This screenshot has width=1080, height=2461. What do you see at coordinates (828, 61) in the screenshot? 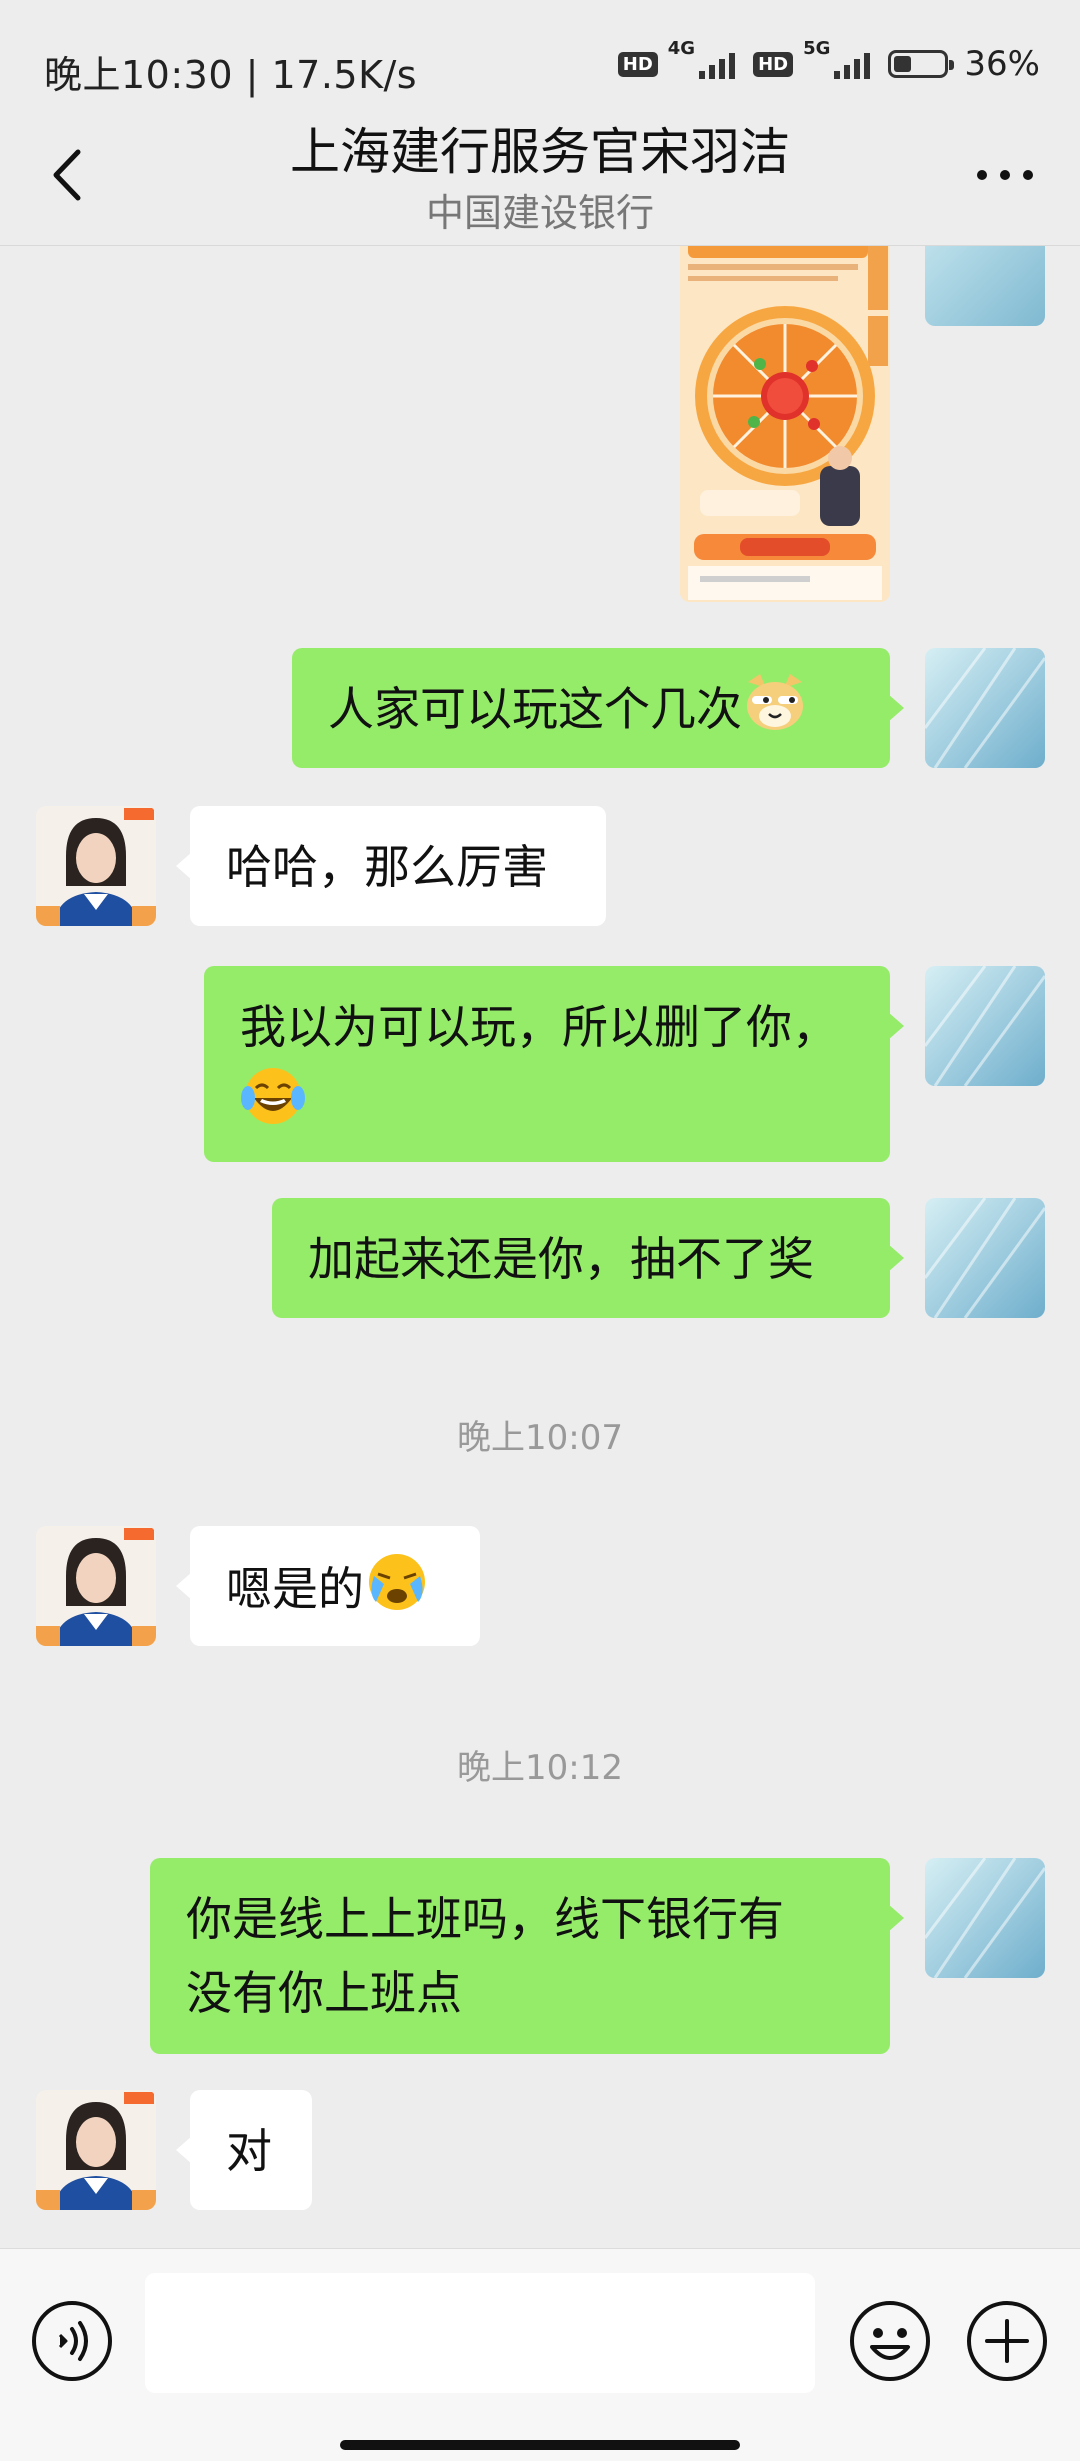
I see `status-icons: HD 4G HD 5G 36%` at bounding box center [828, 61].